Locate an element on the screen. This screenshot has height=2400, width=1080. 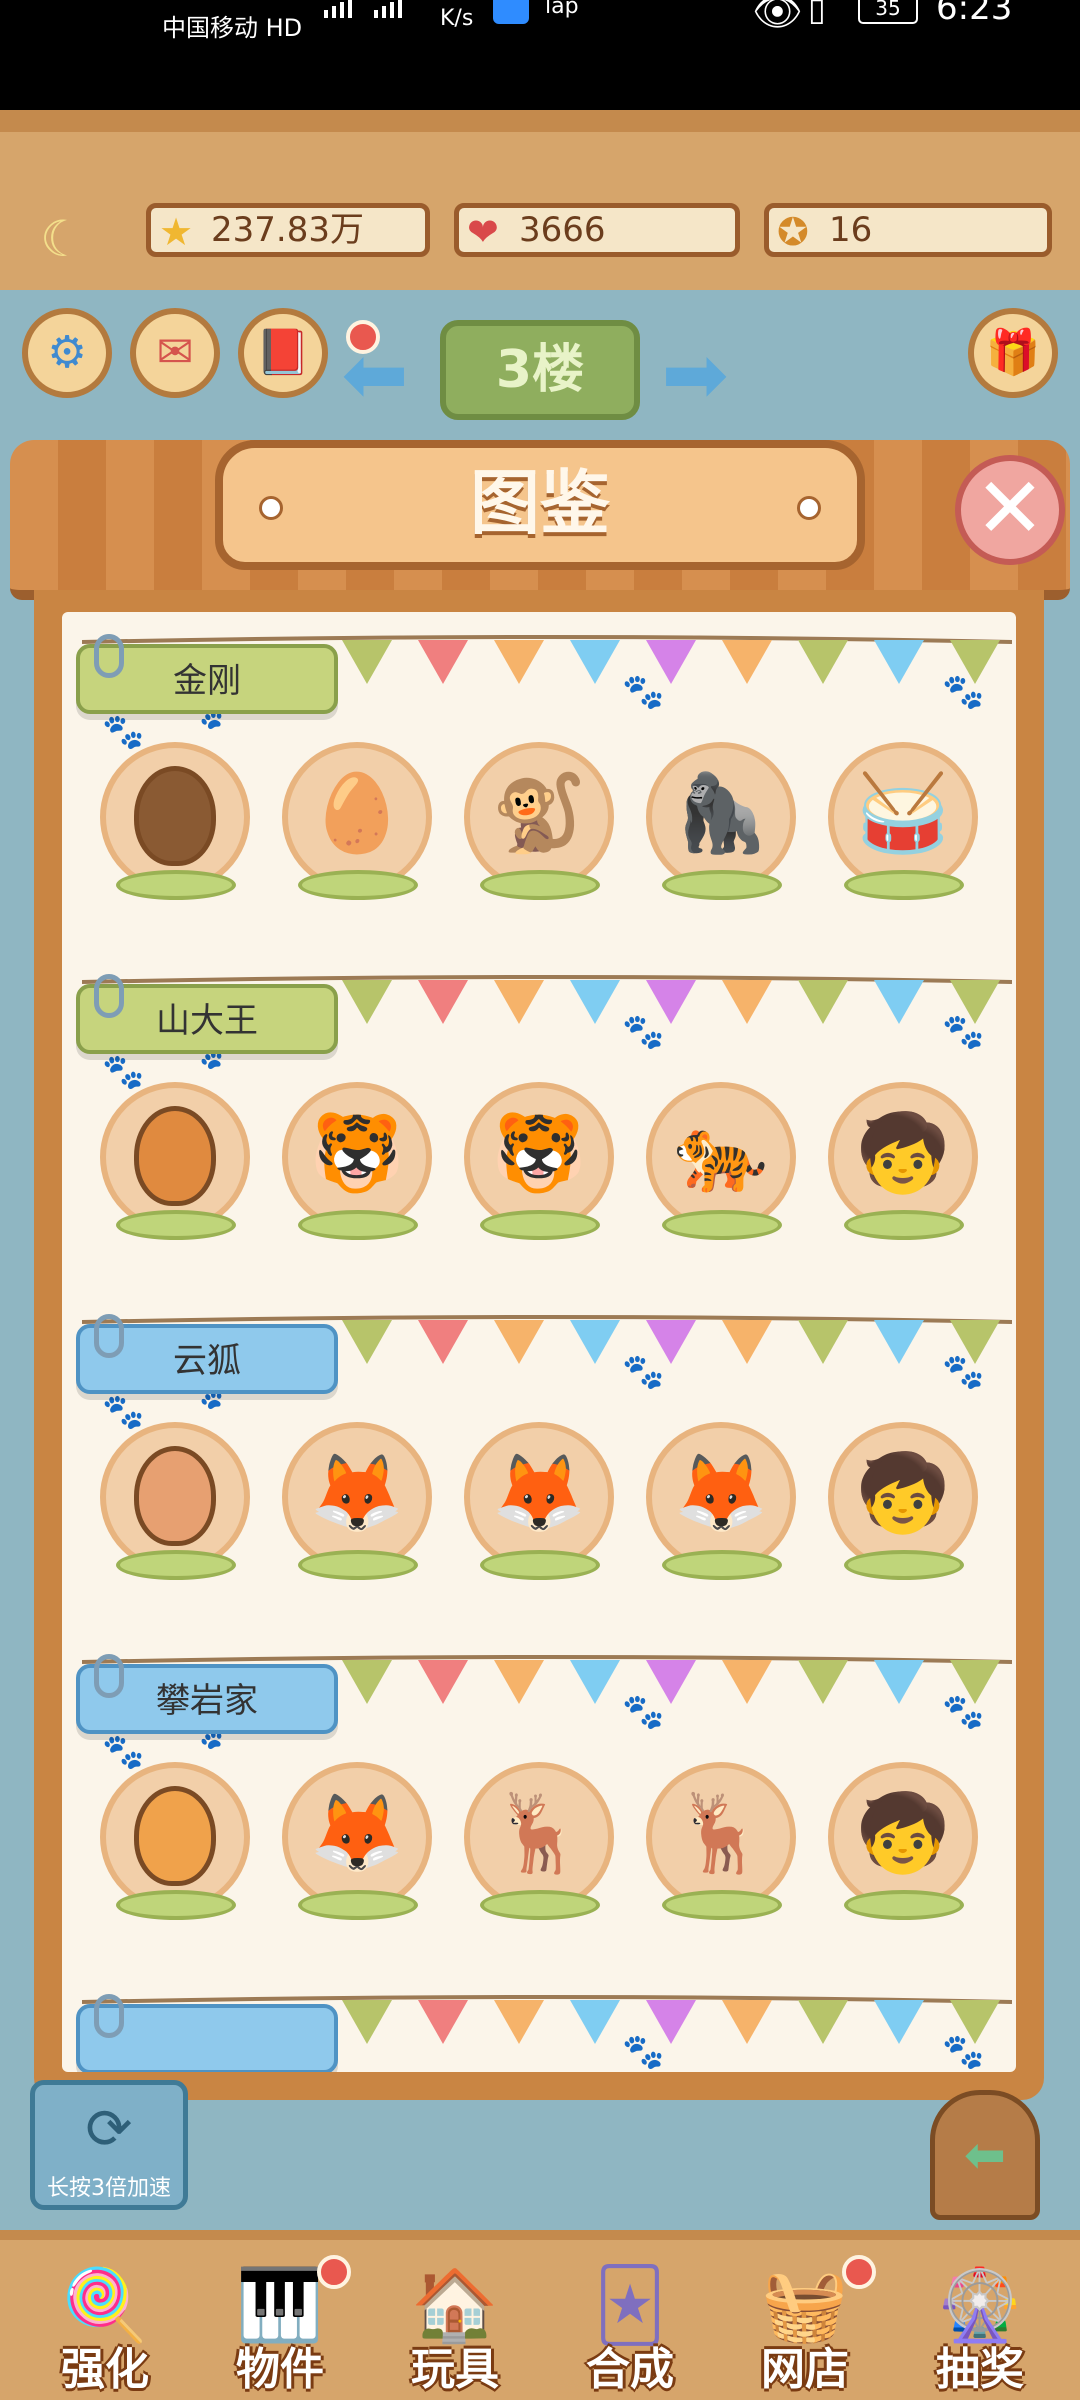
character-icon: 🦌 is located at coordinates (539, 1832).